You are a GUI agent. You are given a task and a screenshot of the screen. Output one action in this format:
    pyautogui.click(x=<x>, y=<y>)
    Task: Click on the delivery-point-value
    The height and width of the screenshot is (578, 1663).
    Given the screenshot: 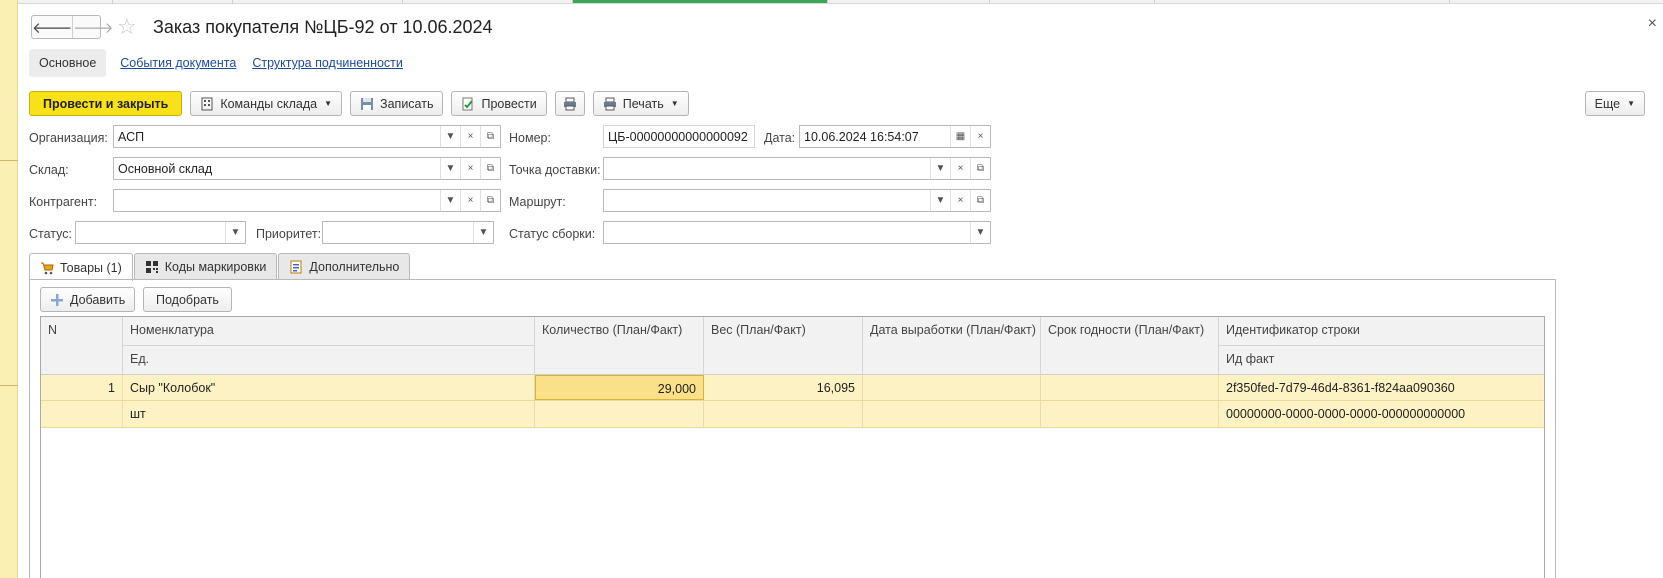 What is the action you would take?
    pyautogui.click(x=767, y=168)
    